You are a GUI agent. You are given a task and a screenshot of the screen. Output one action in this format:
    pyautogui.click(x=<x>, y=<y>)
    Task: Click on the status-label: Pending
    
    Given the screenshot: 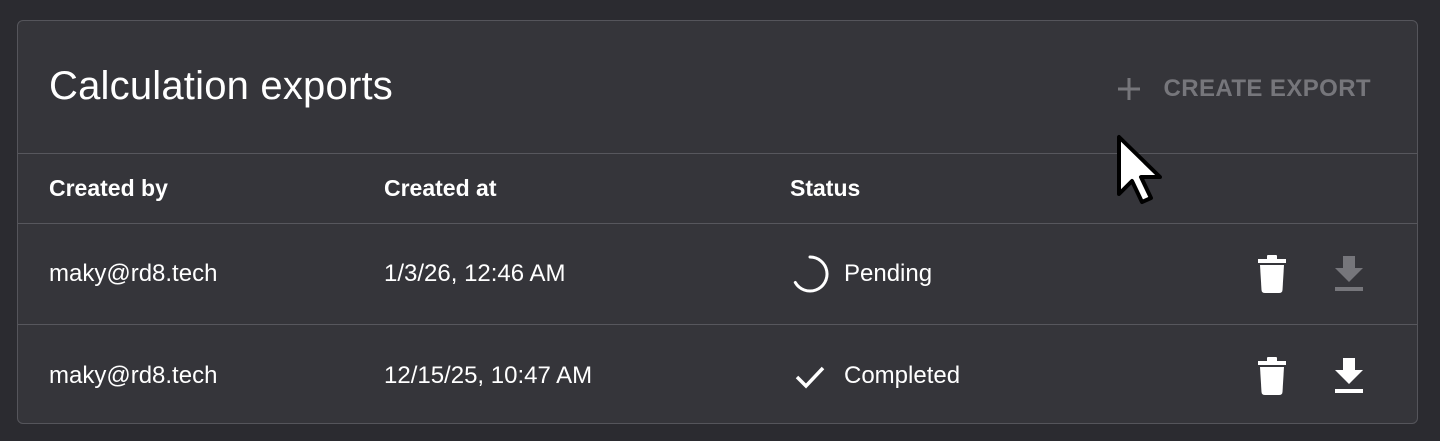 What is the action you would take?
    pyautogui.click(x=888, y=273)
    